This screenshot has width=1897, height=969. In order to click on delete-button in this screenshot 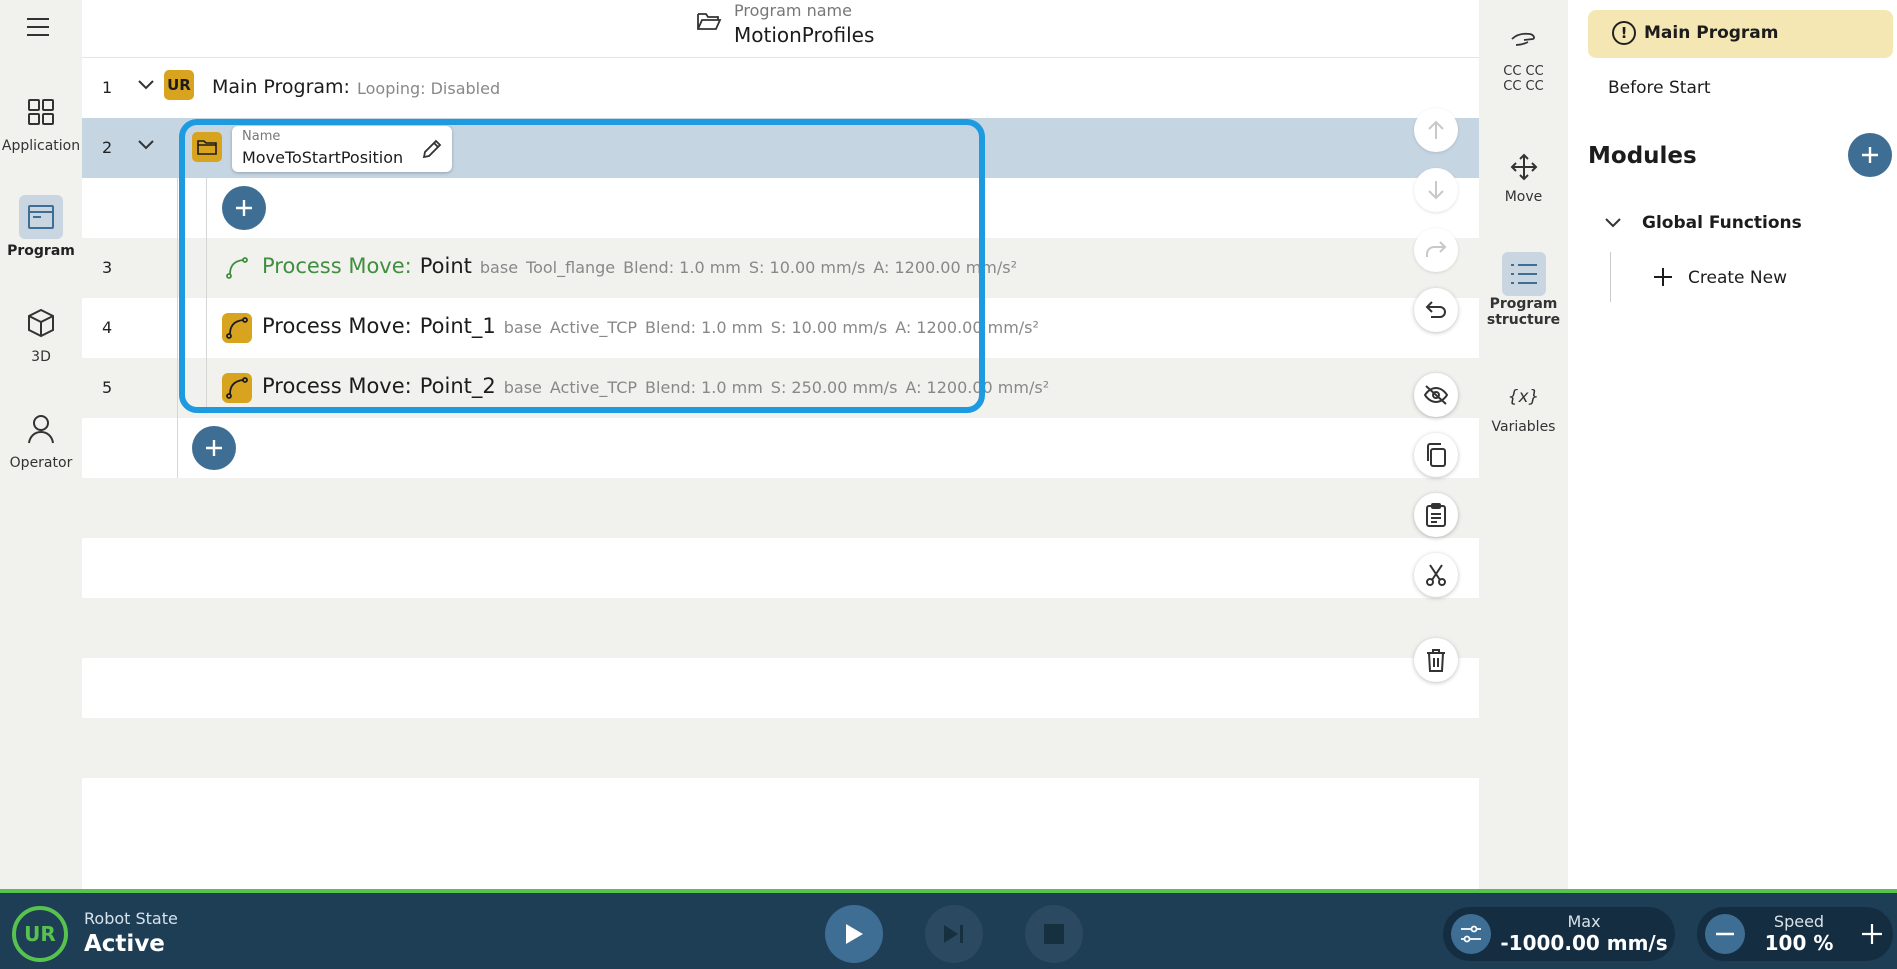, I will do `click(1436, 660)`.